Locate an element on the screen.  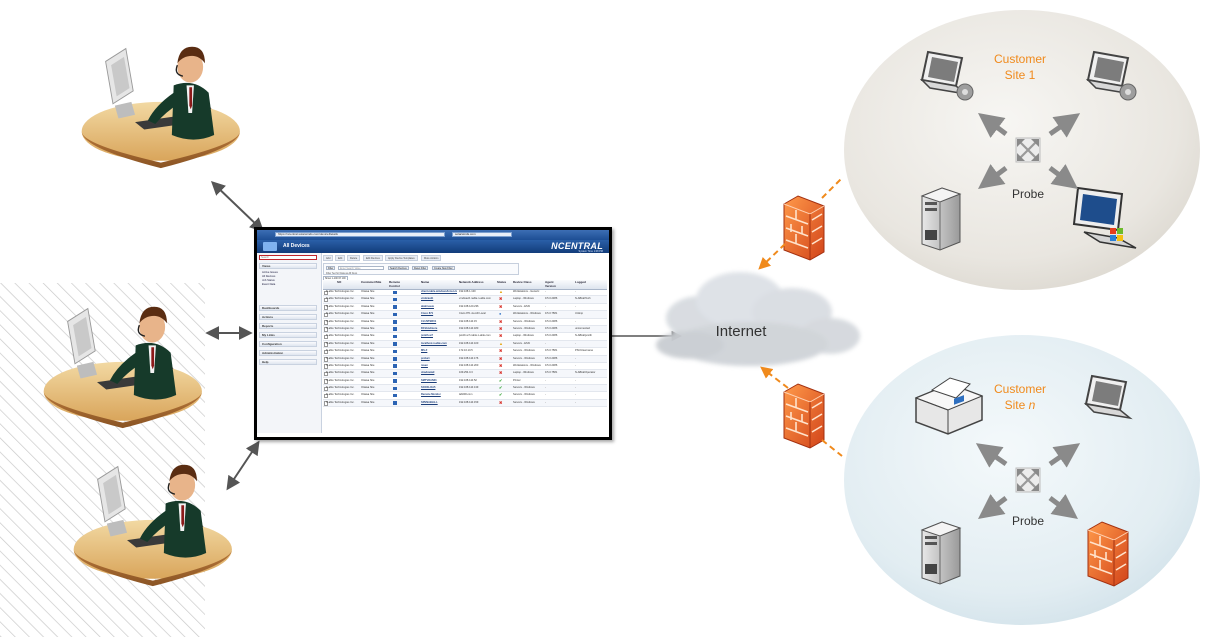
sidebar-section-help: Help is located at coordinates (288, 362).